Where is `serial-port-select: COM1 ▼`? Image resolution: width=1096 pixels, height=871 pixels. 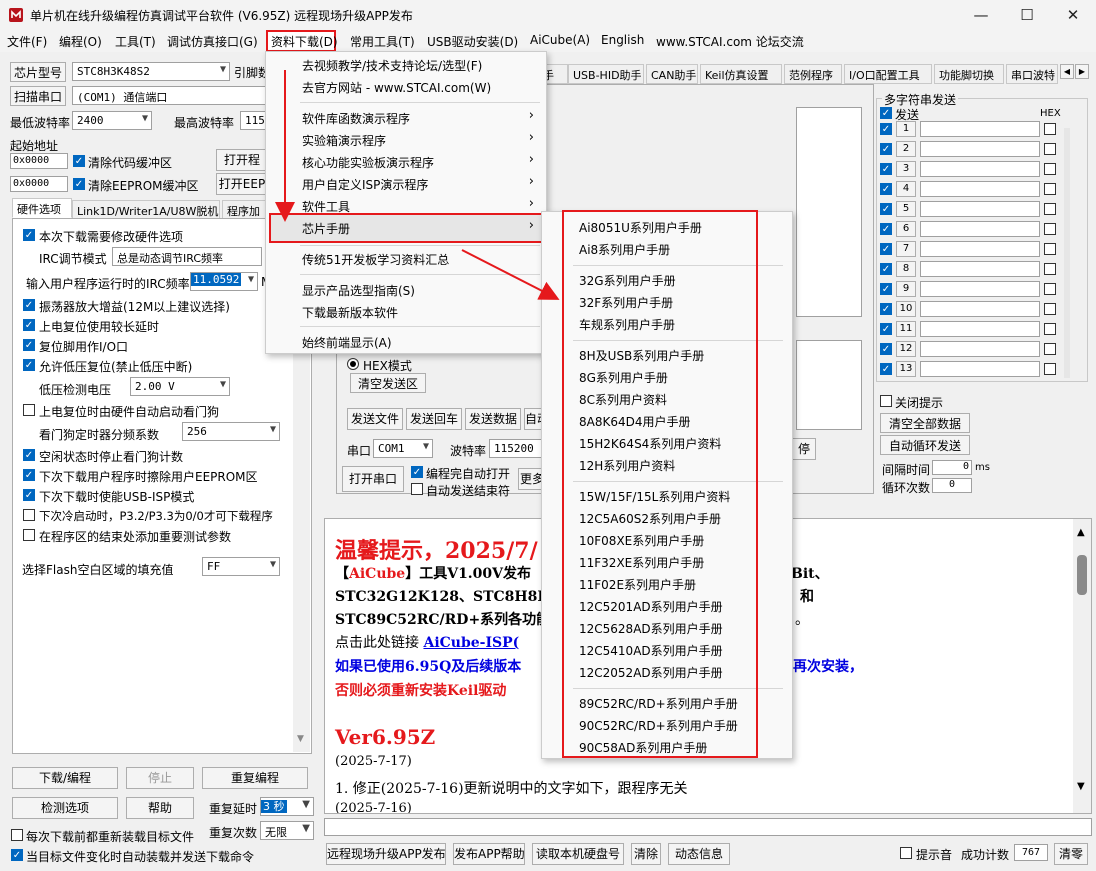 serial-port-select: COM1 ▼ is located at coordinates (403, 448).